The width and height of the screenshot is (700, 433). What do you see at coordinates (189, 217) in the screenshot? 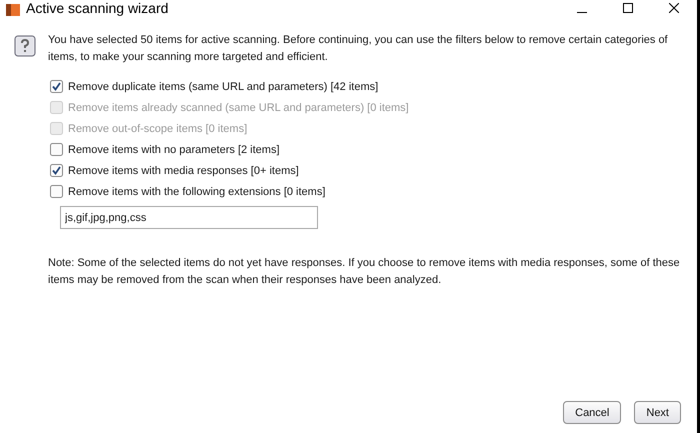
I see `extensions-field: js,gif,jpg,png,css` at bounding box center [189, 217].